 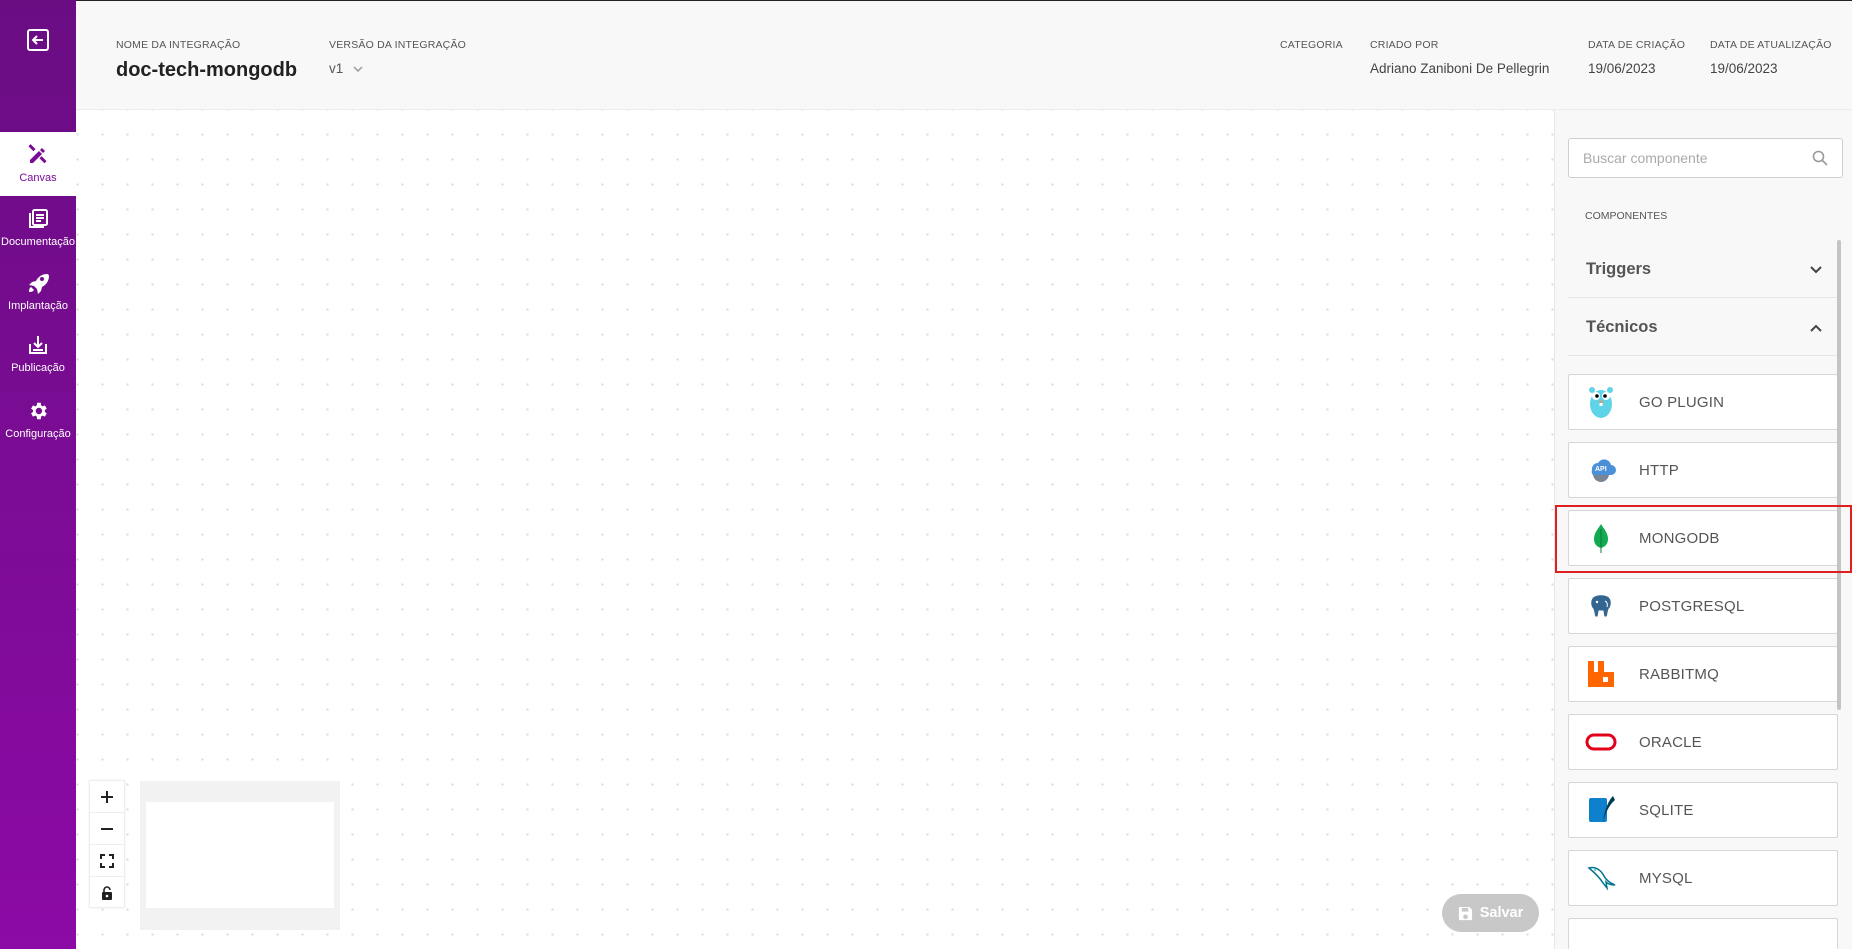 I want to click on sidebar-item-label: Implantação, so click(x=38, y=306).